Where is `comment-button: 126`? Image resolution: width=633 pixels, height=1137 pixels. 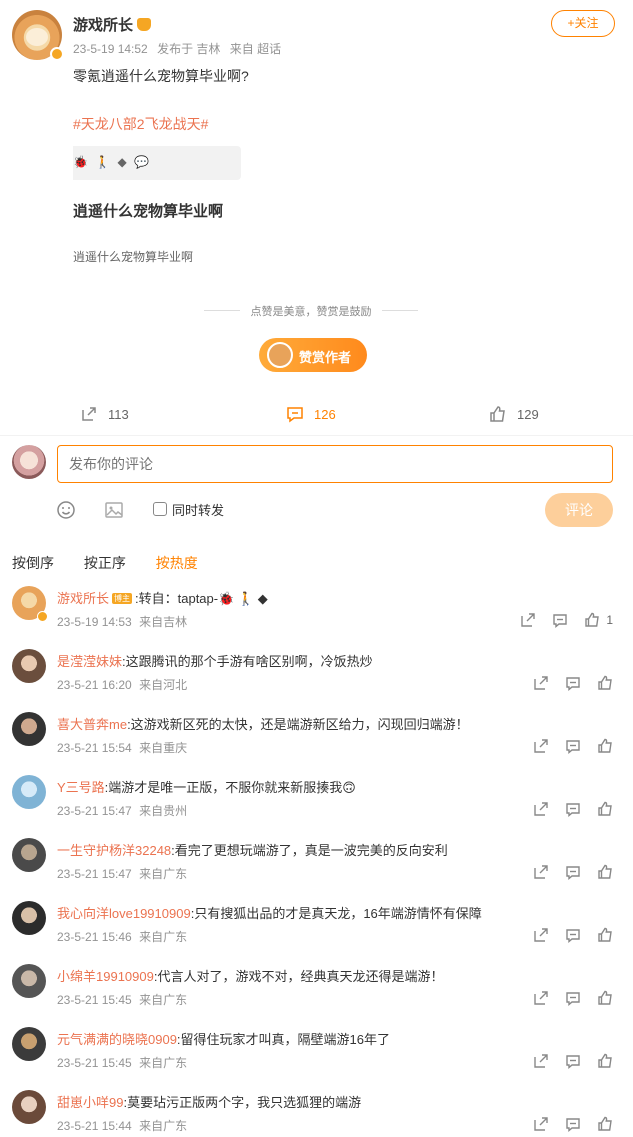 comment-button: 126 is located at coordinates (311, 414).